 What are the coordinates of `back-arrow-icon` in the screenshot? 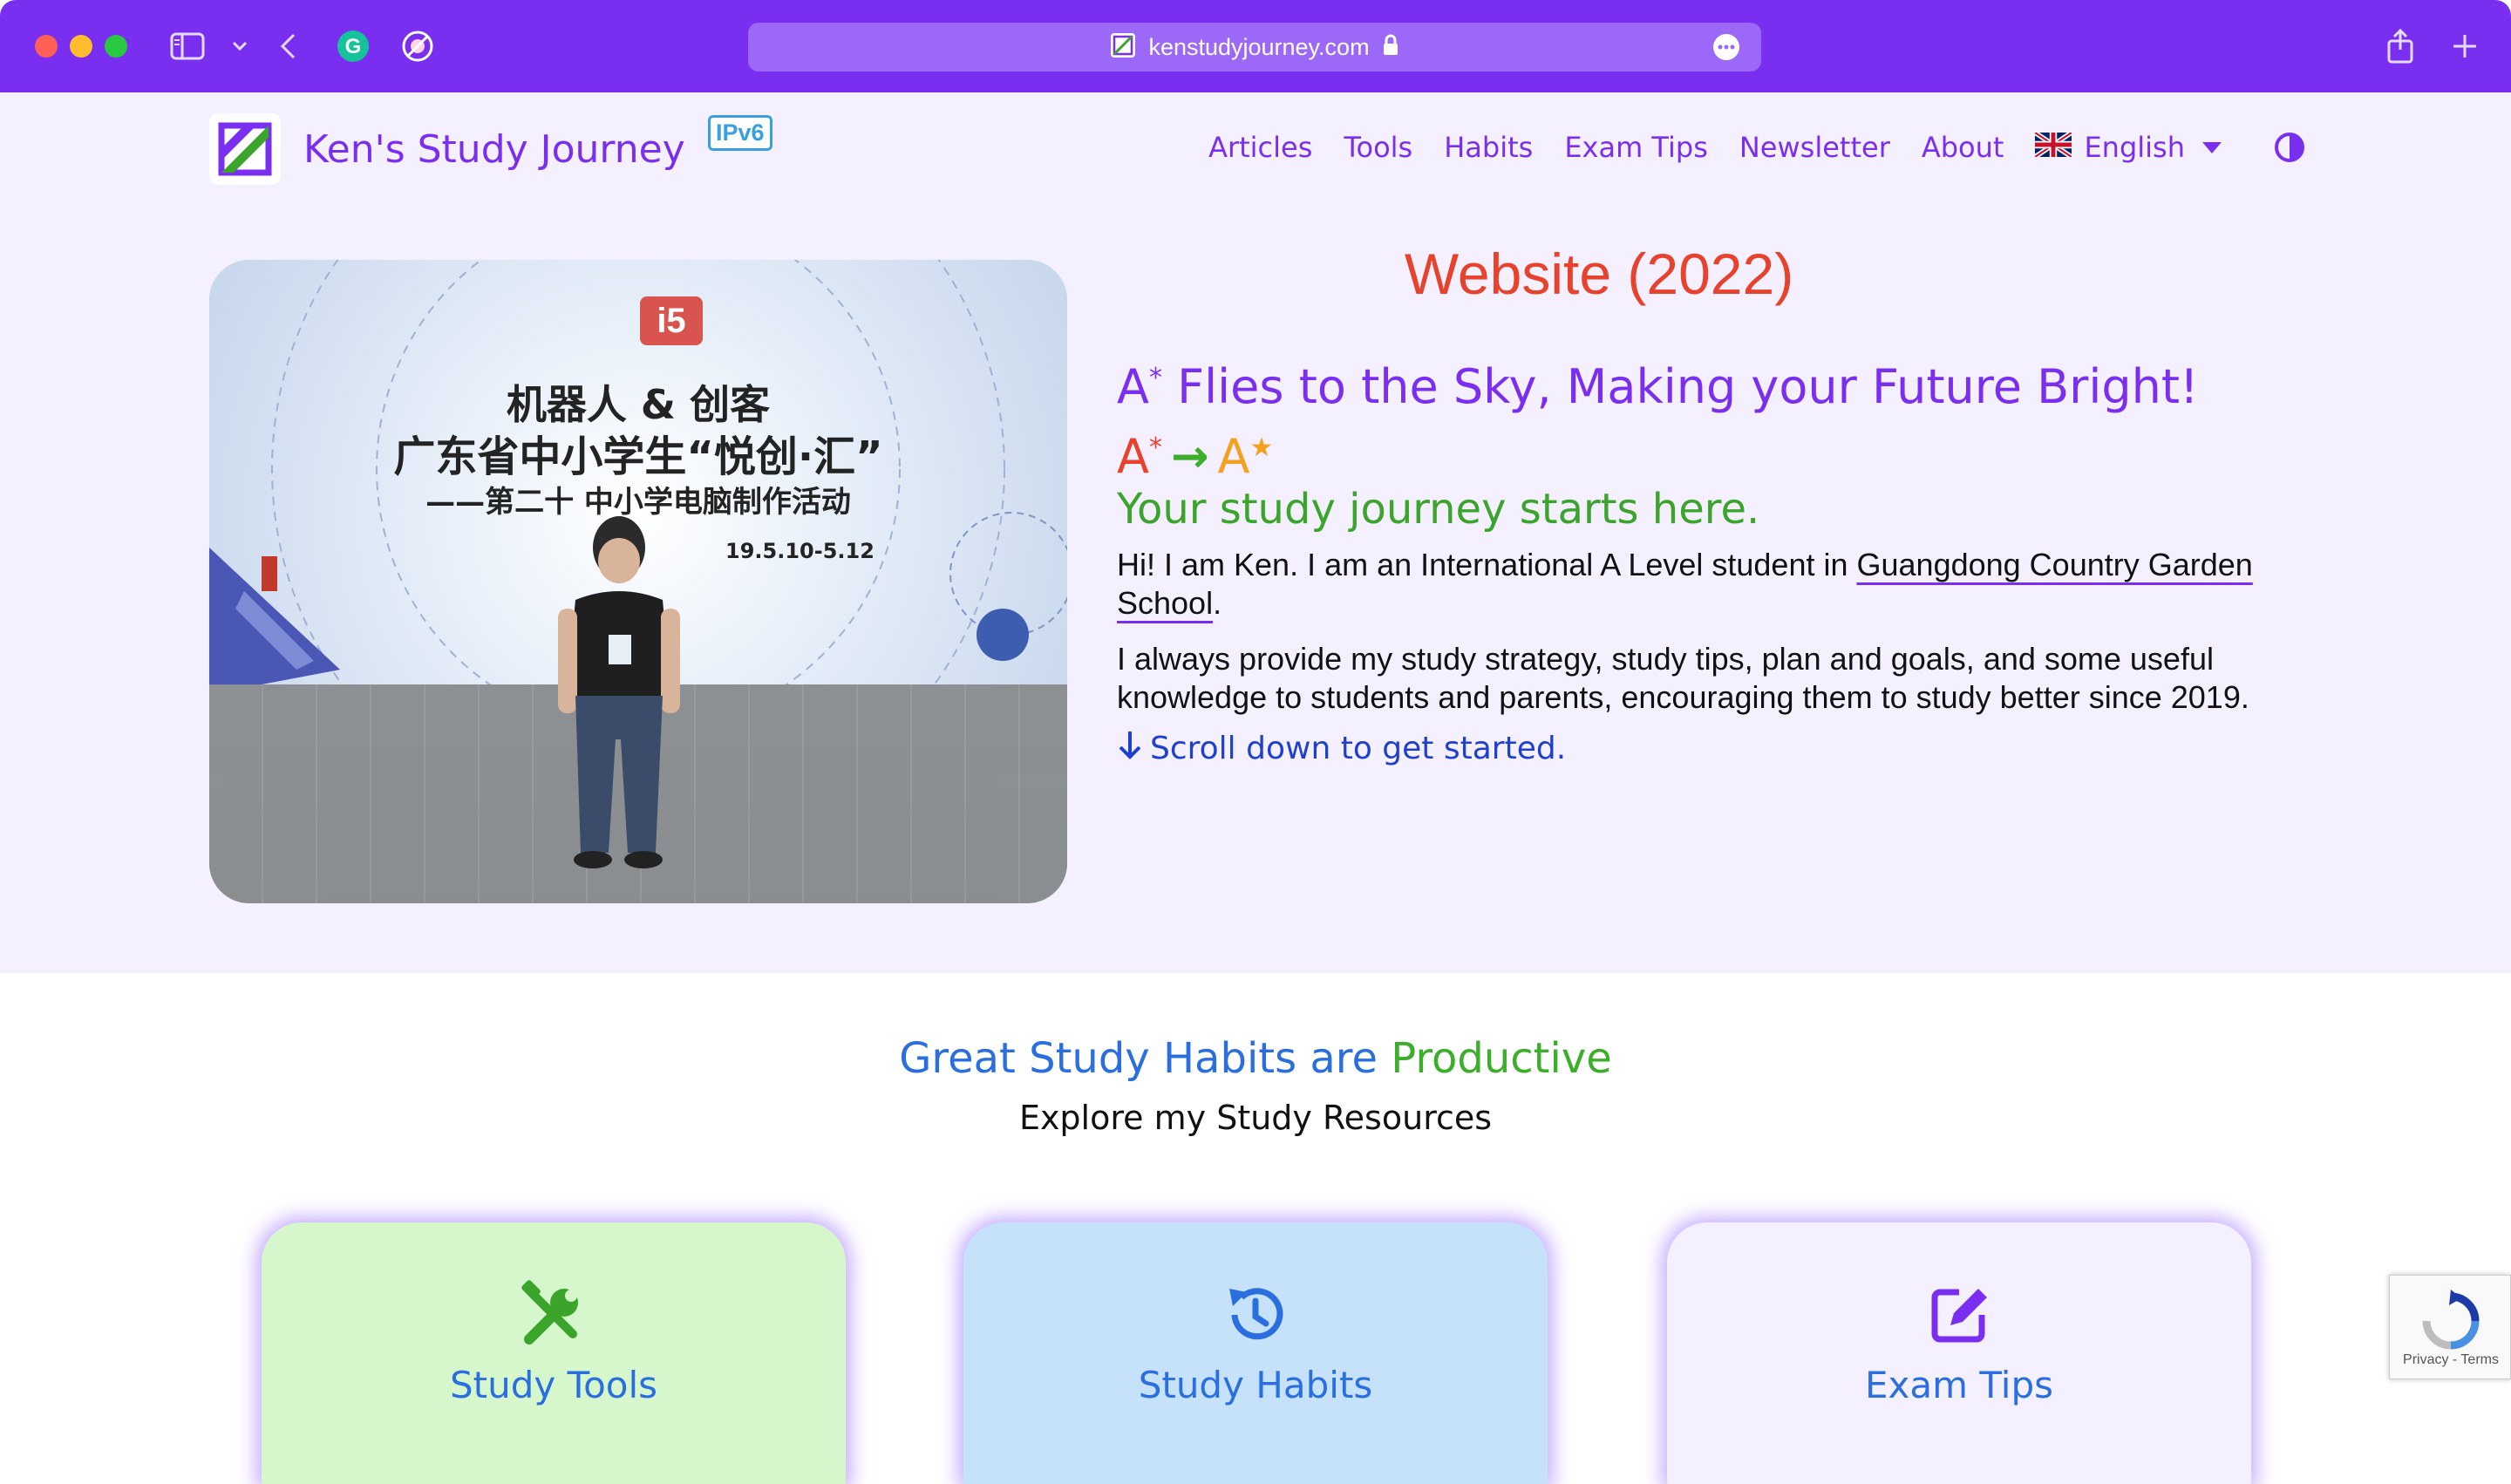 It's located at (288, 46).